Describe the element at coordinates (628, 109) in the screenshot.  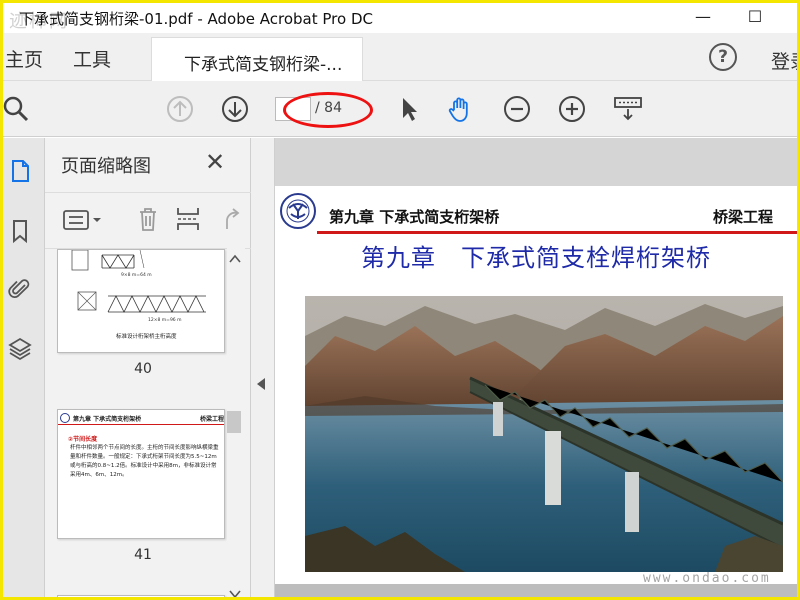
I see `page-display-icon` at that location.